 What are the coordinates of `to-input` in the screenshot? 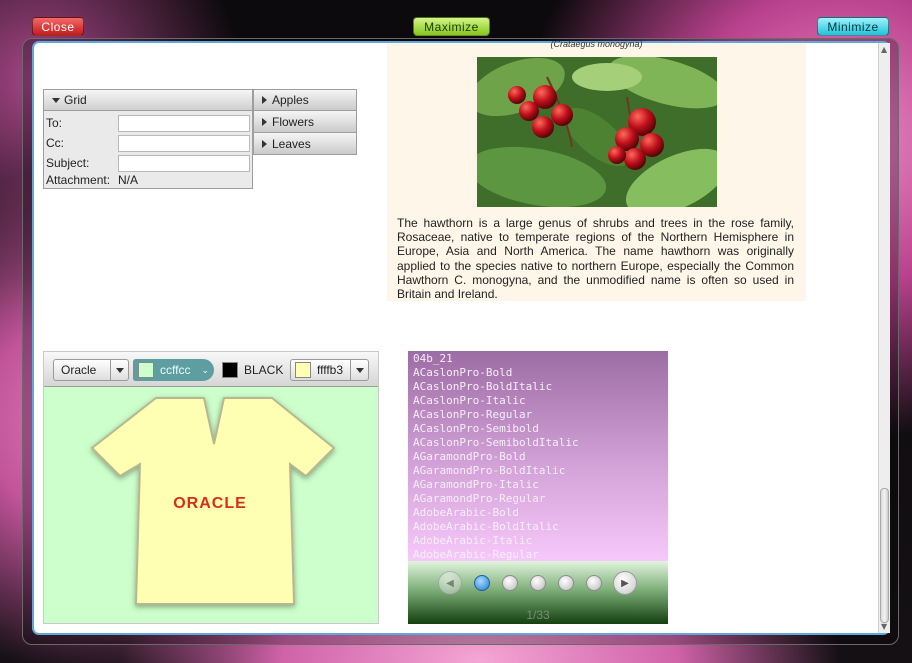 It's located at (184, 123).